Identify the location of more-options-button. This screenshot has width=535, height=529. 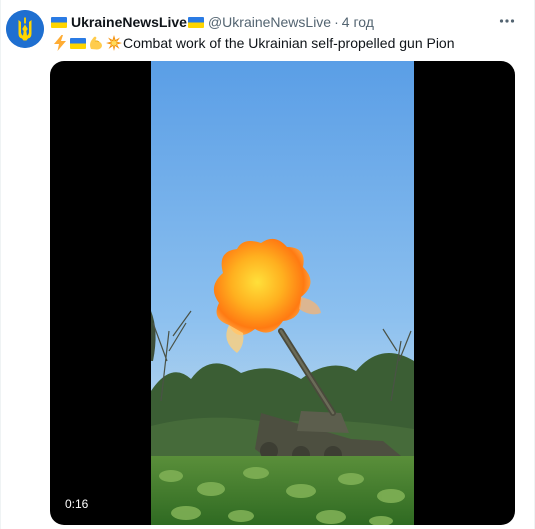
(507, 21).